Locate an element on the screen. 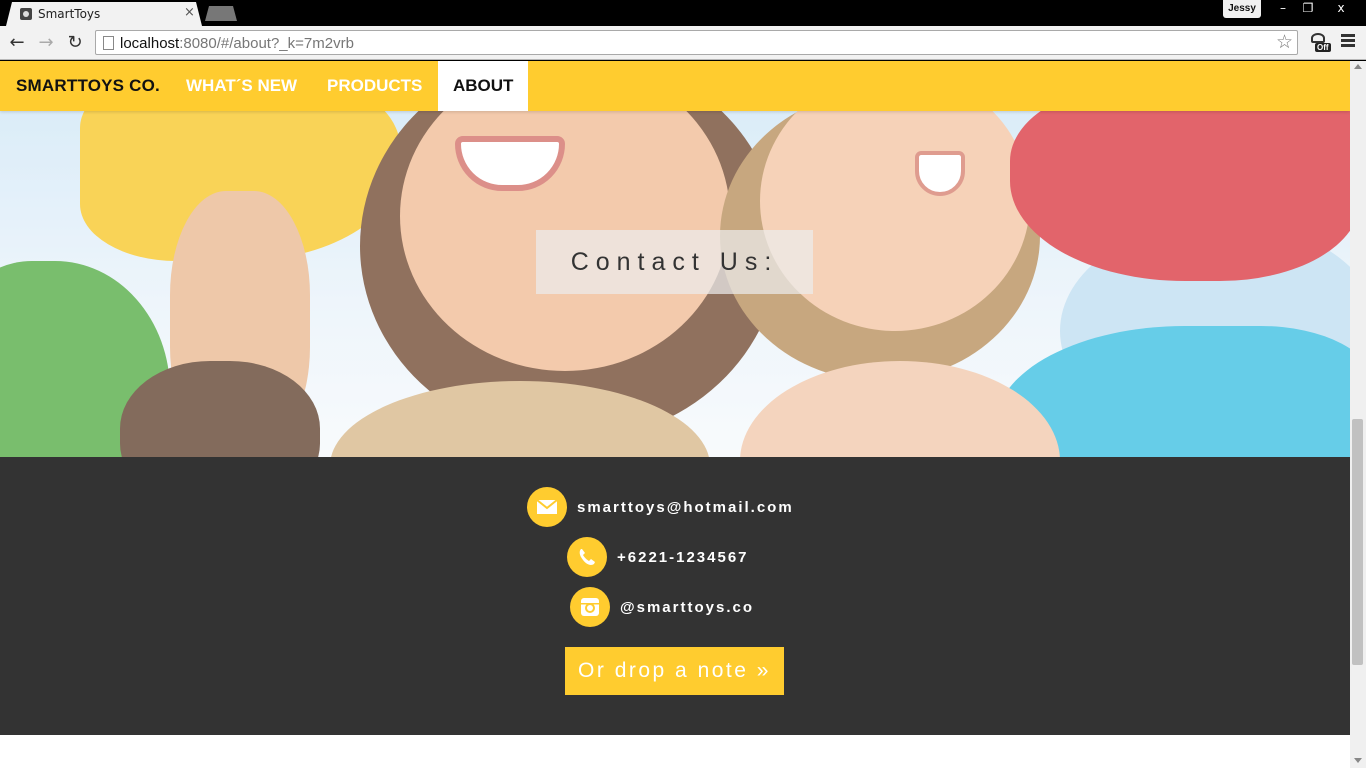 The image size is (1366, 768). back-icon: ← is located at coordinates (17, 43).